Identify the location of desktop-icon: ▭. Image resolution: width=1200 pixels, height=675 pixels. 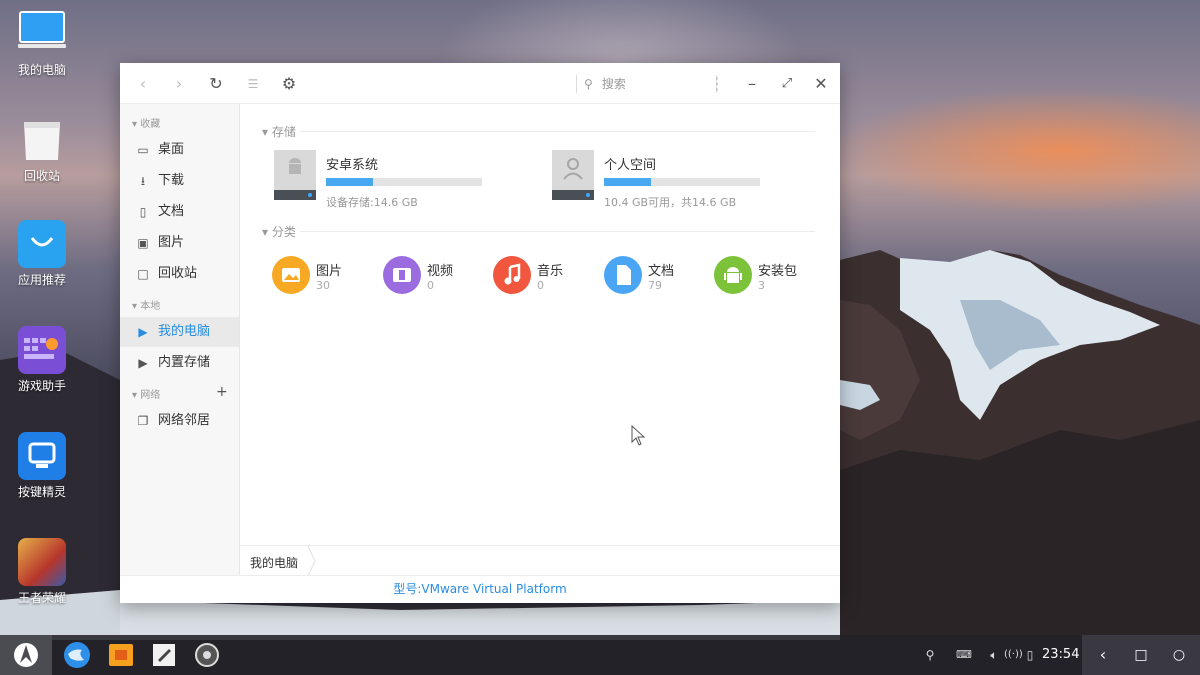
(143, 150).